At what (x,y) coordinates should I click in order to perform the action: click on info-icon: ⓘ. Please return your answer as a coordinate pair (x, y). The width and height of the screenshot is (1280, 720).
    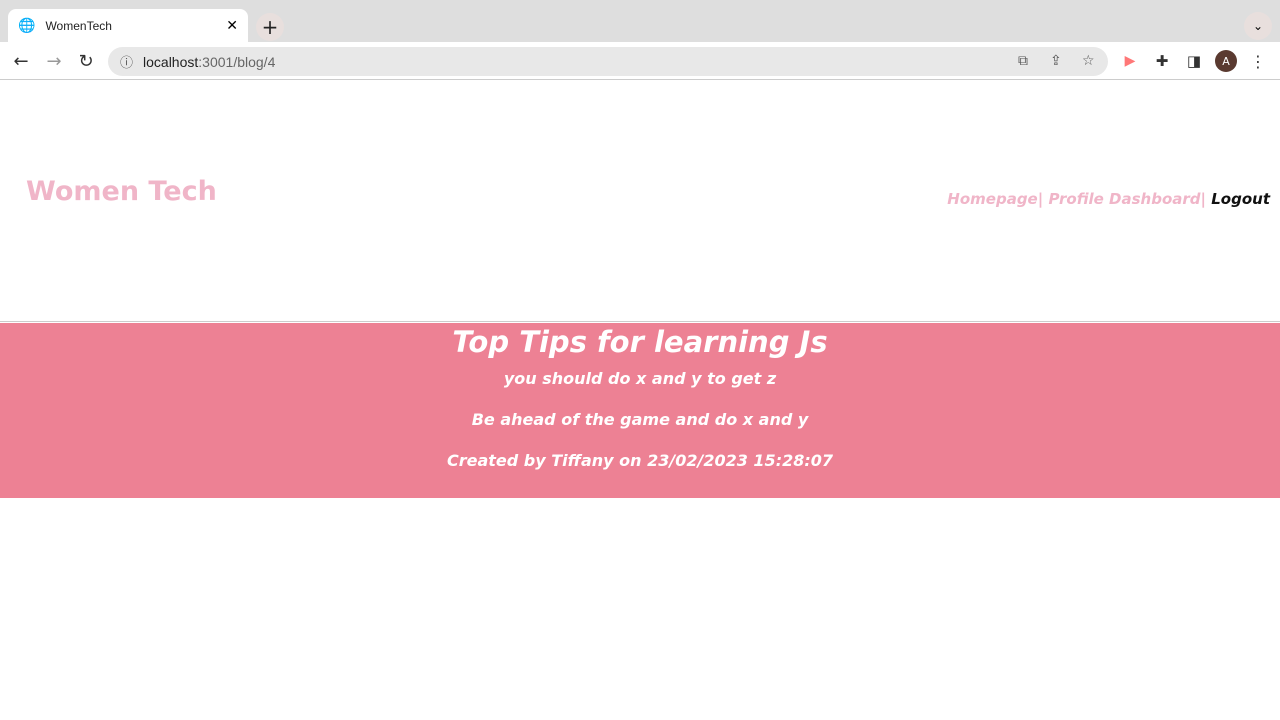
    Looking at the image, I should click on (126, 61).